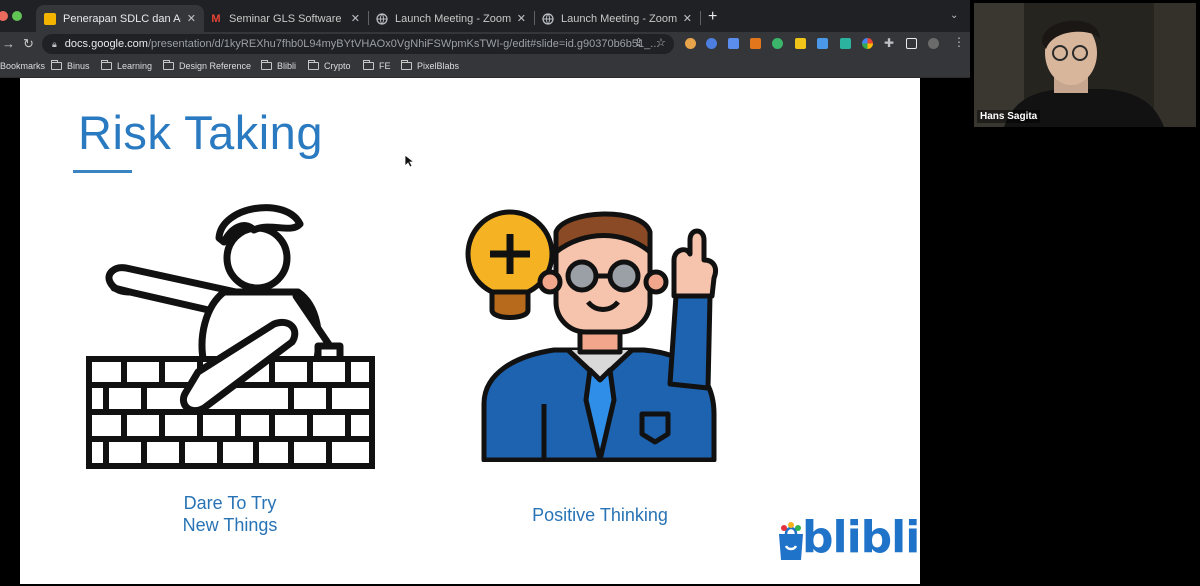 This screenshot has height=586, width=1200. I want to click on tab-title: Seminar GLS Software Engineer, so click(287, 18).